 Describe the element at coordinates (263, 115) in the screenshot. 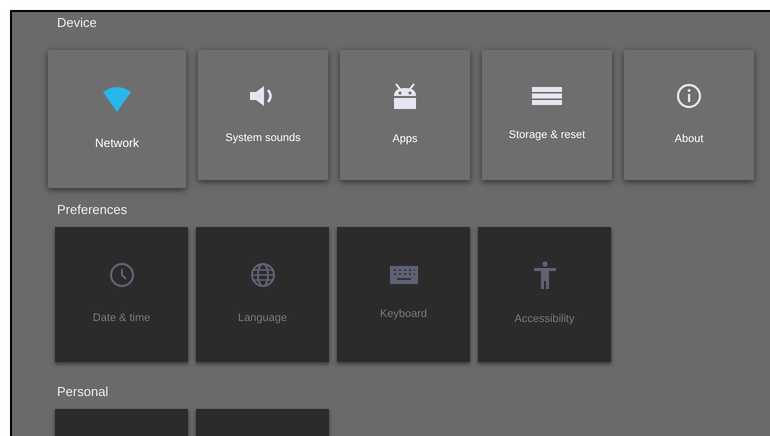

I see `settings-tile: System sounds` at that location.